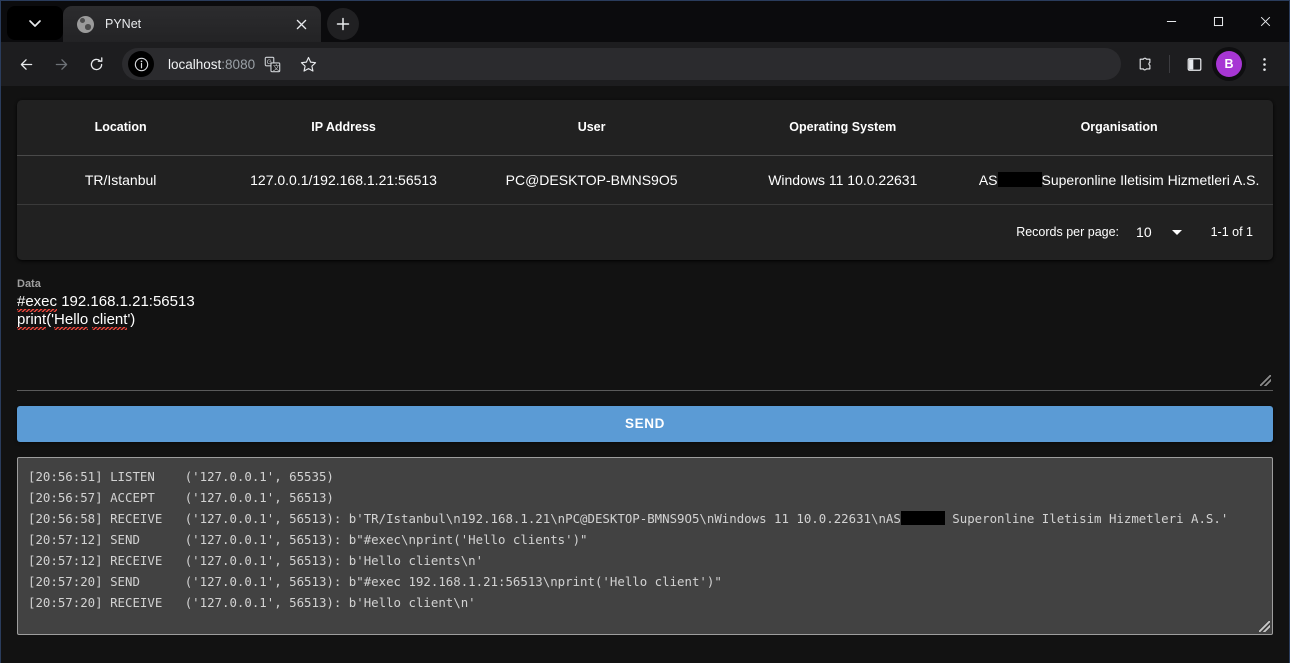 The width and height of the screenshot is (1290, 663). I want to click on translate-button: G 文, so click(272, 64).